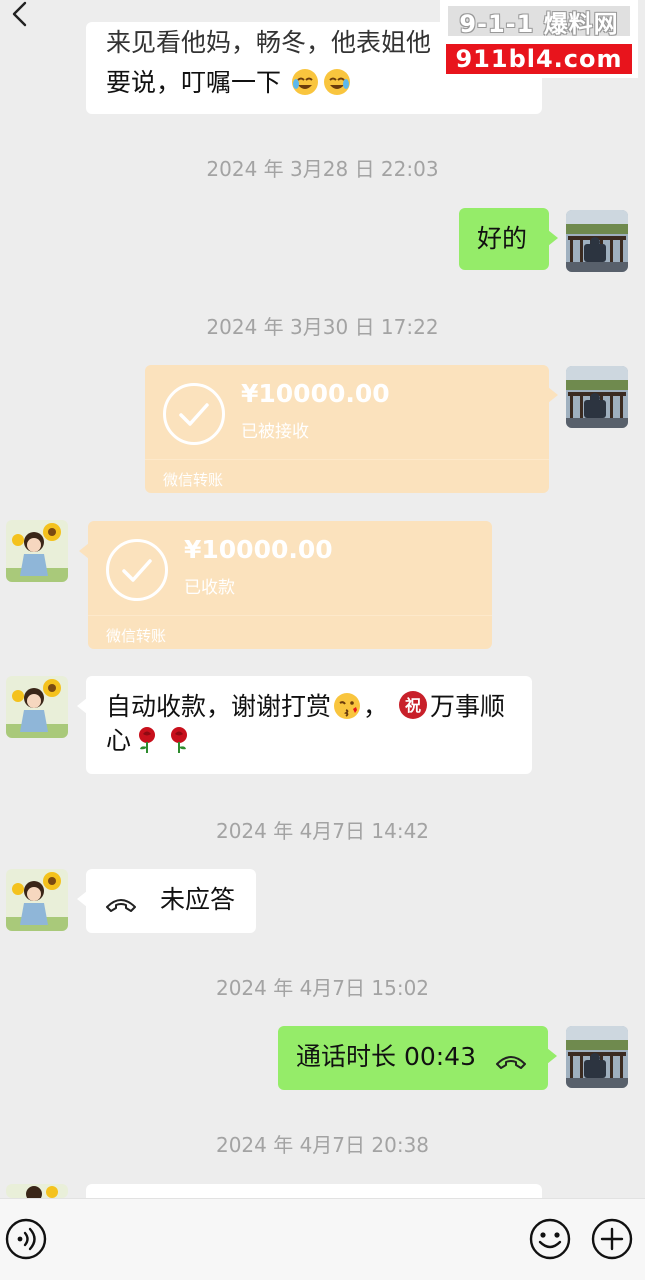 The height and width of the screenshot is (1280, 645). I want to click on call-bubble-missed: 未应答, so click(166, 901).